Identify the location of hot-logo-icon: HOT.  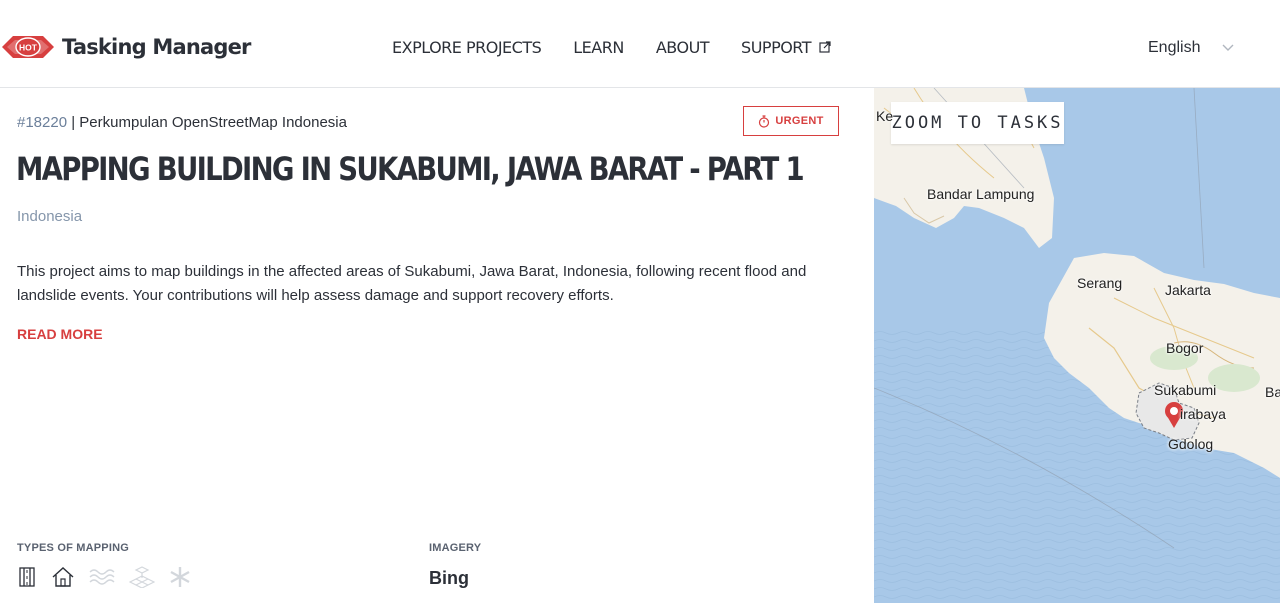
(28, 47).